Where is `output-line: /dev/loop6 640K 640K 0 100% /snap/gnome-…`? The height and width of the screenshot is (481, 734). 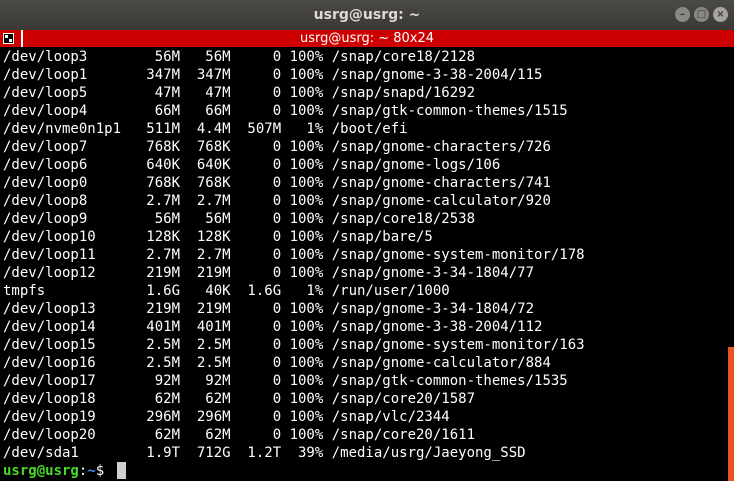 output-line: /dev/loop6 640K 640K 0 100% /snap/gnome-… is located at coordinates (252, 165).